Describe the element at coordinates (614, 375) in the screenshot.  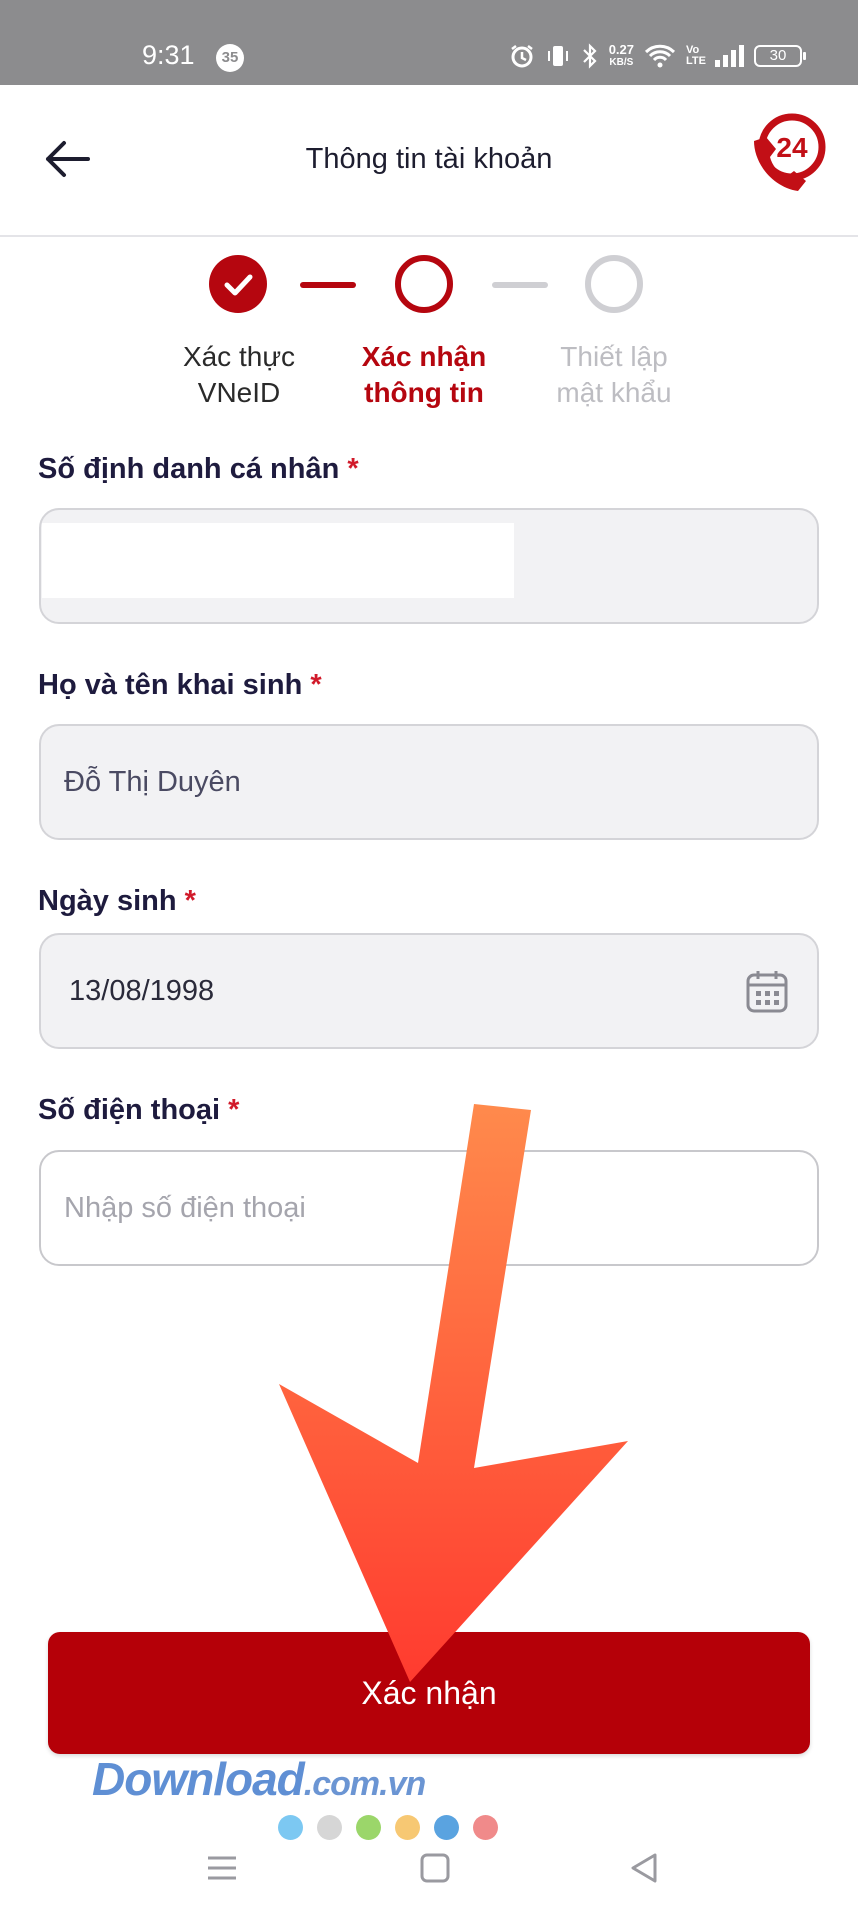
I see `step-3-label: Thiết lập mật khẩu` at that location.